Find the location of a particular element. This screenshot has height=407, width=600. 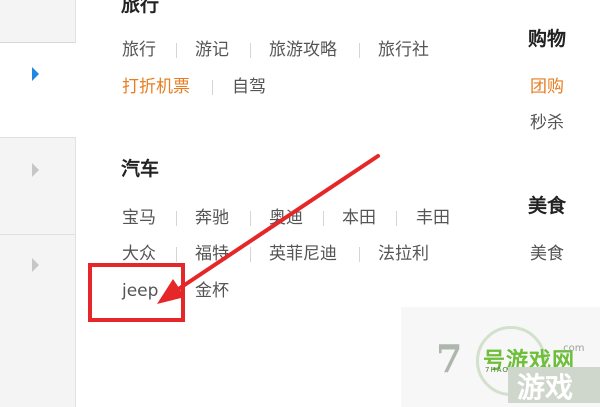

highlight-box is located at coordinates (136, 292).